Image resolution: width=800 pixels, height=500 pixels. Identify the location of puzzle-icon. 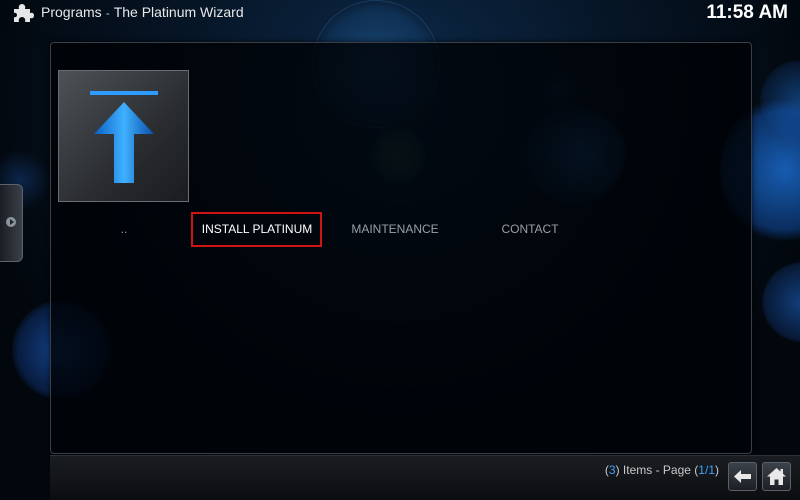
(23, 13).